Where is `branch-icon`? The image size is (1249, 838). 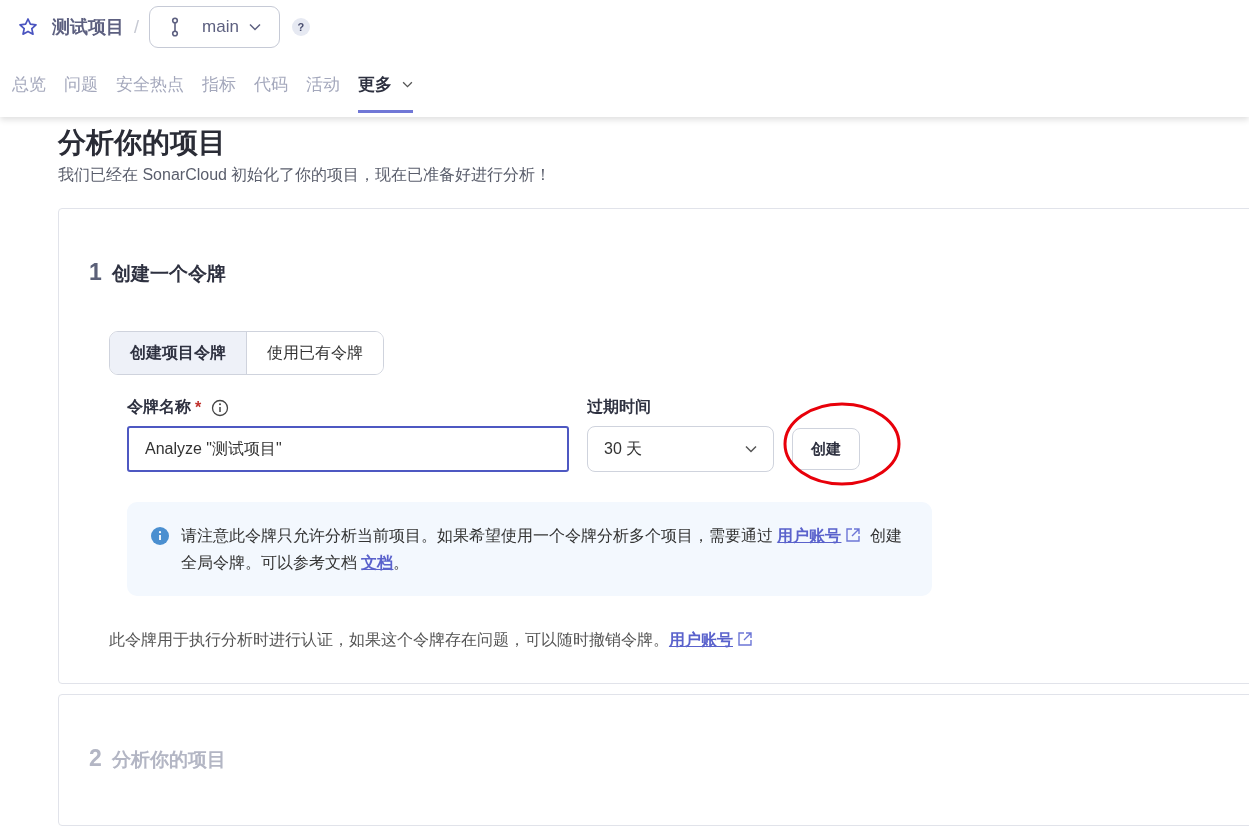
branch-icon is located at coordinates (175, 27).